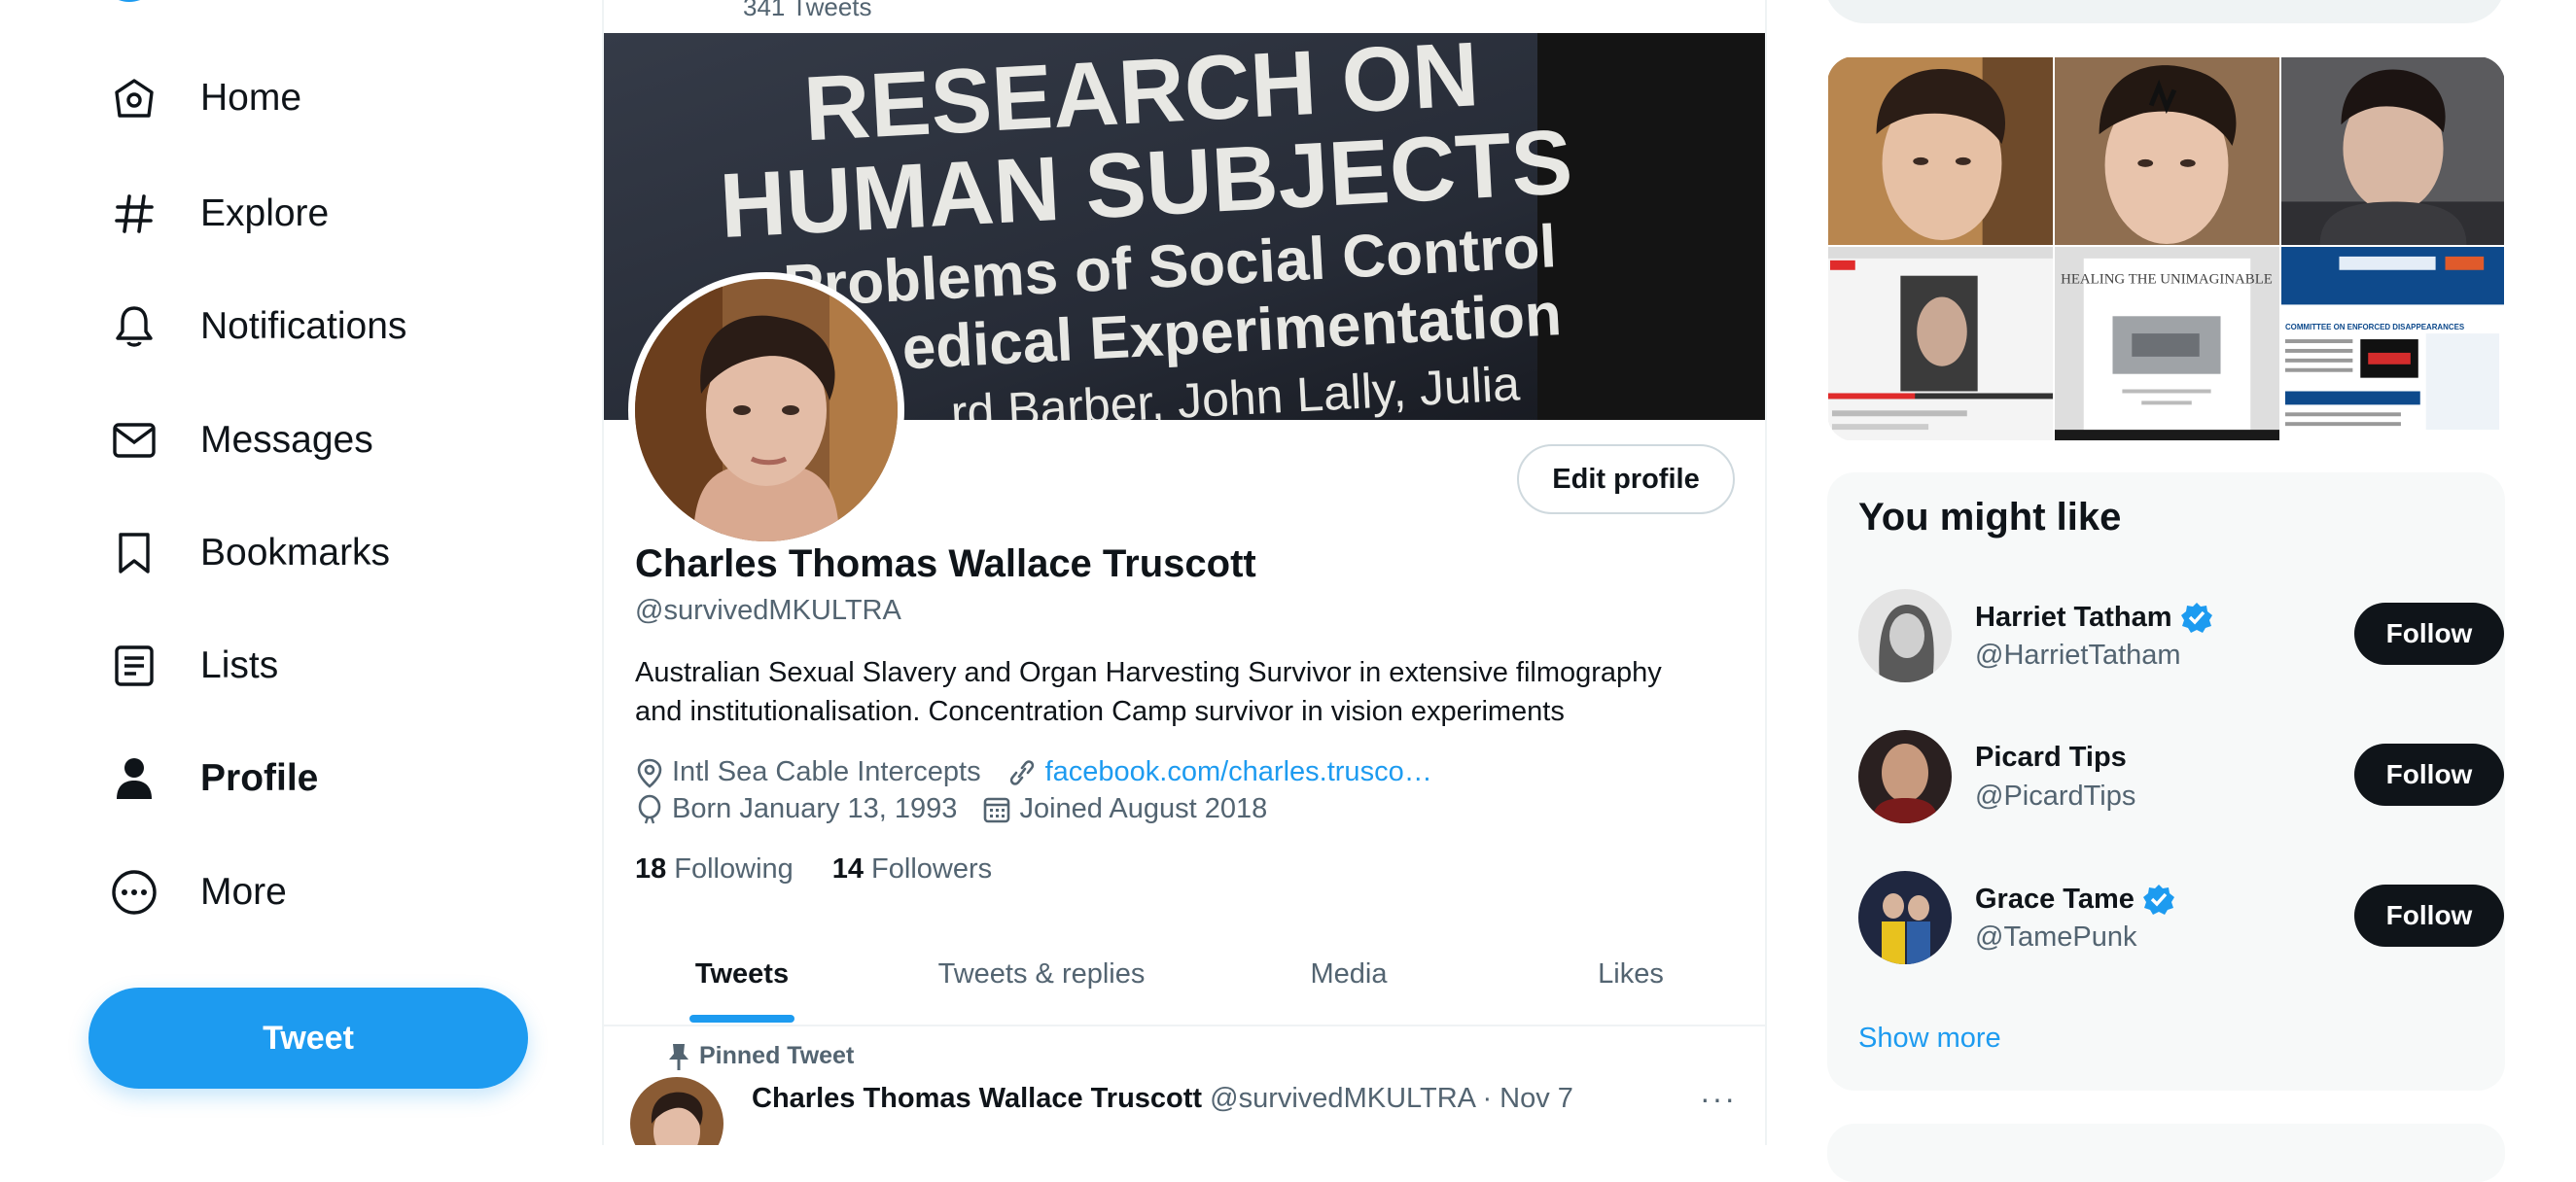 Image resolution: width=2576 pixels, height=1182 pixels. I want to click on account-name-text: Harriet Tatham, so click(2073, 617).